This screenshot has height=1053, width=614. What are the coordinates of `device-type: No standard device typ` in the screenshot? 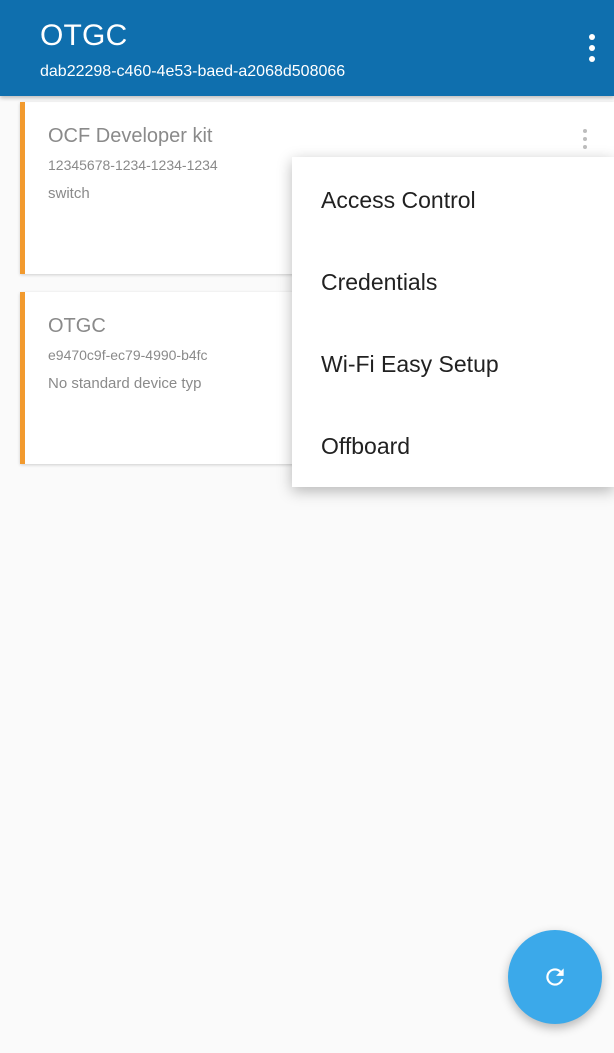 It's located at (125, 383).